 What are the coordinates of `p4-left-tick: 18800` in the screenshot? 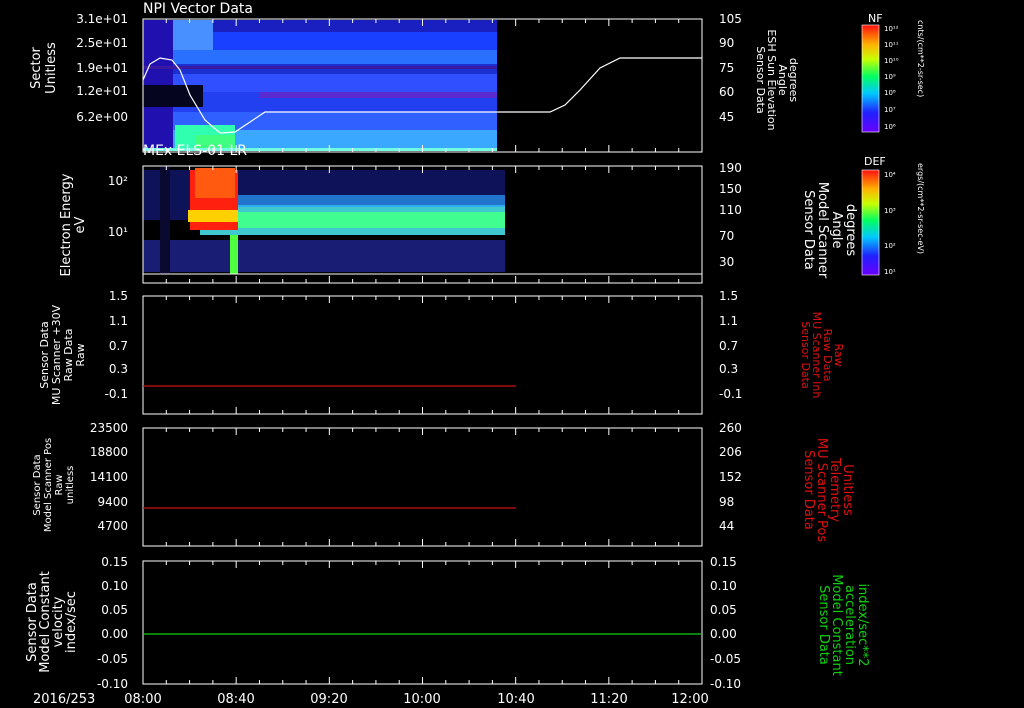 It's located at (109, 452).